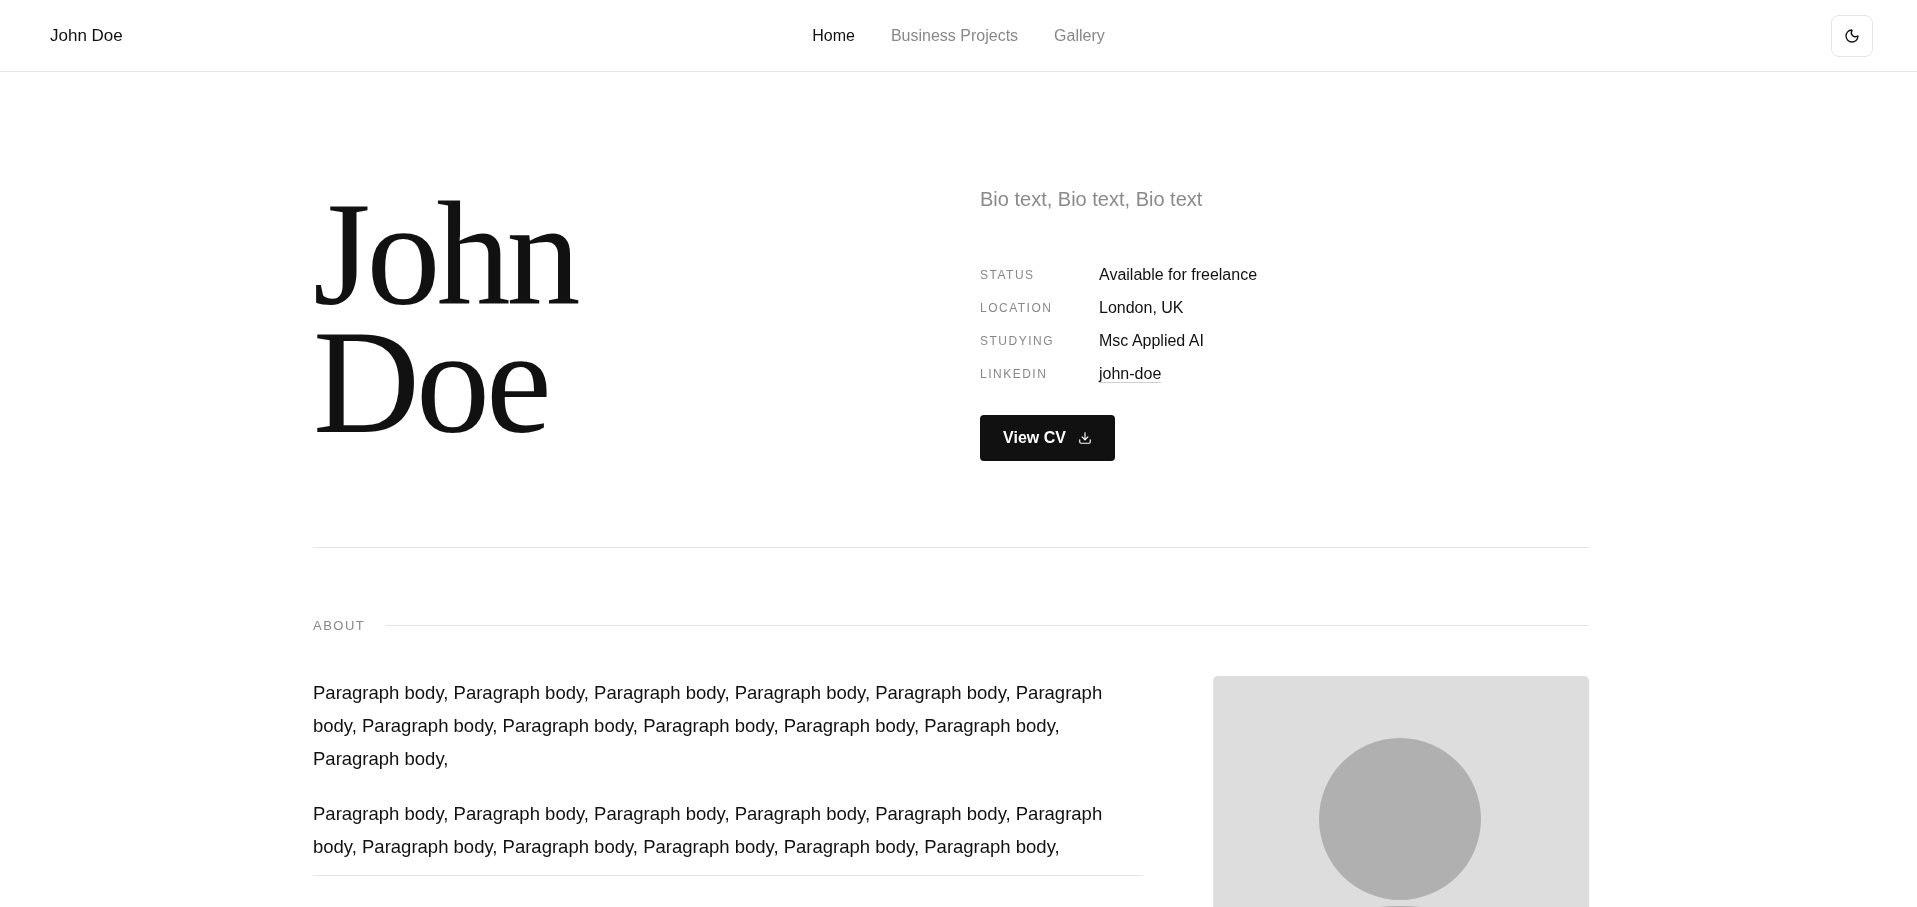 Image resolution: width=1917 pixels, height=907 pixels. Describe the element at coordinates (833, 35) in the screenshot. I see `nav-link: Home` at that location.